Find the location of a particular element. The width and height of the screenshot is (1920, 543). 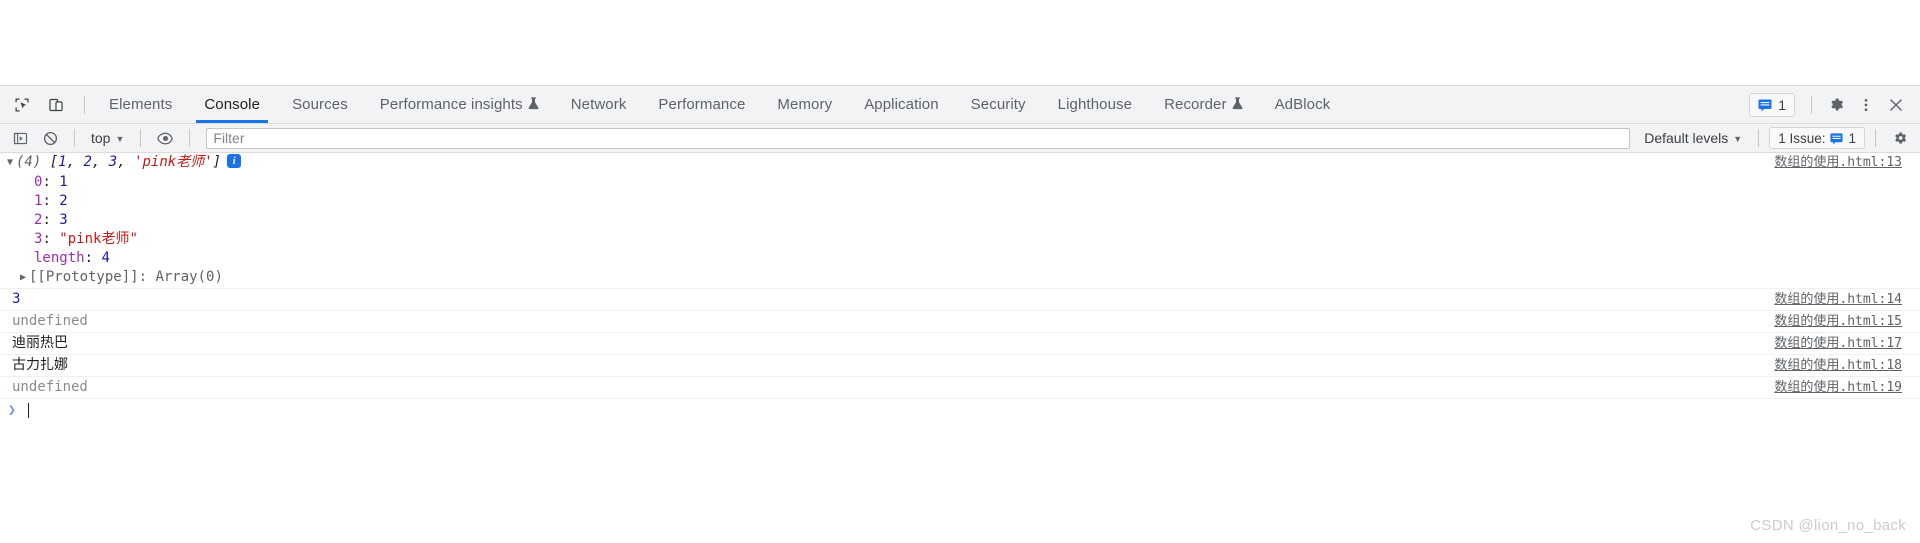

source-link: 数组的使用.html:18 is located at coordinates (1847, 365).